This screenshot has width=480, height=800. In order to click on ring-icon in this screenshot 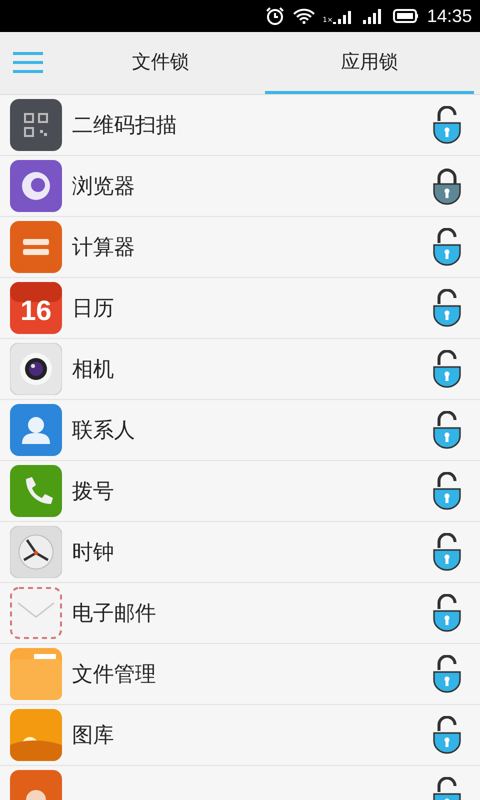, I will do `click(36, 186)`.